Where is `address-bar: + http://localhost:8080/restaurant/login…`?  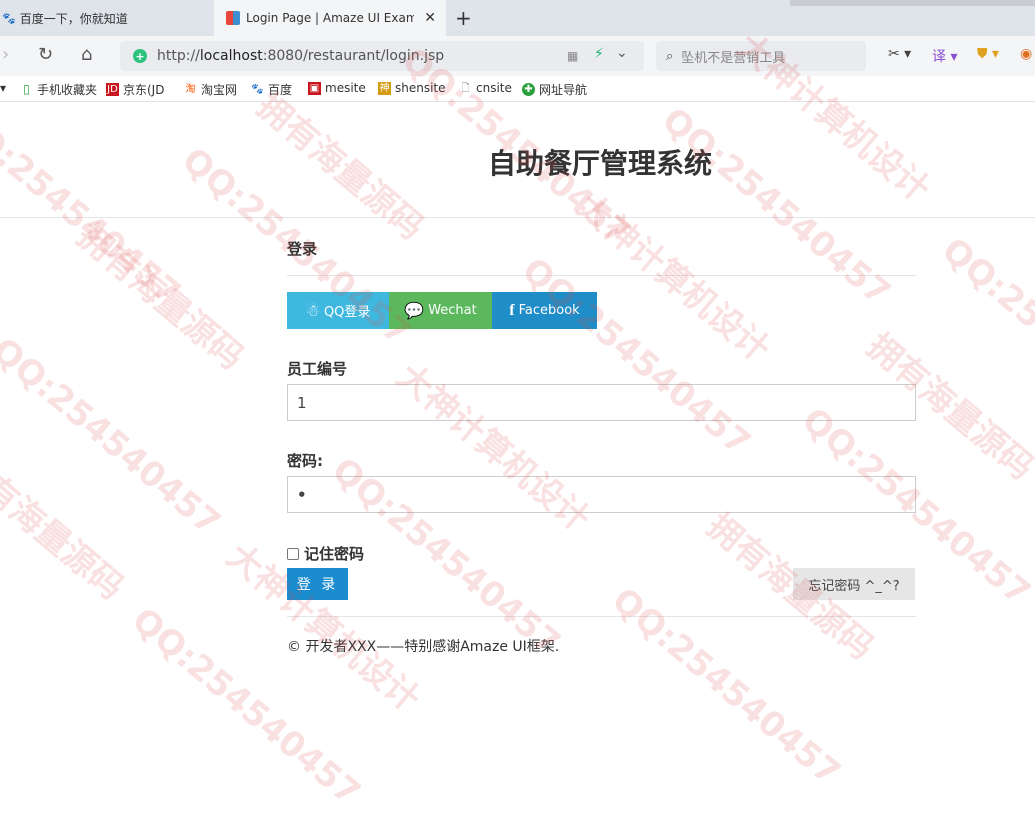
address-bar: + http://localhost:8080/restaurant/login… is located at coordinates (382, 56).